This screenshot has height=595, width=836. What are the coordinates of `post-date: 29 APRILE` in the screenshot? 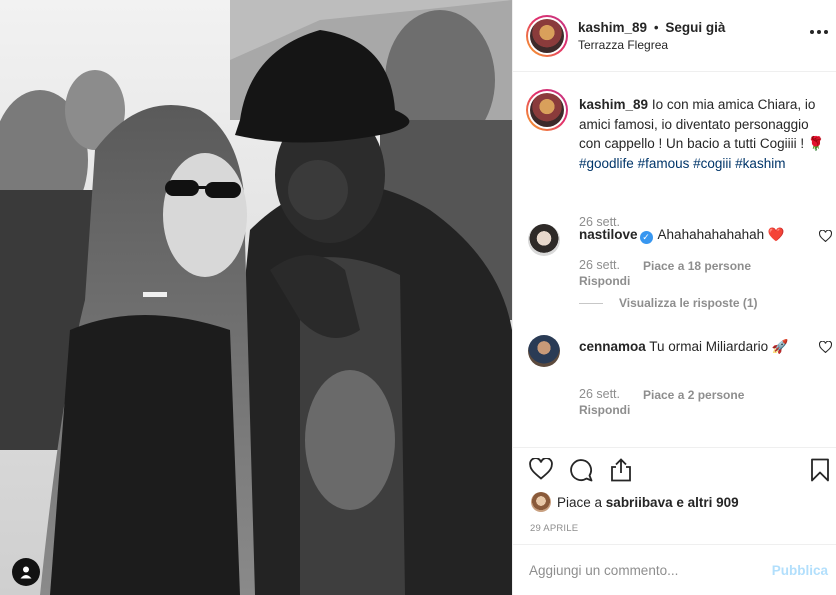 It's located at (554, 528).